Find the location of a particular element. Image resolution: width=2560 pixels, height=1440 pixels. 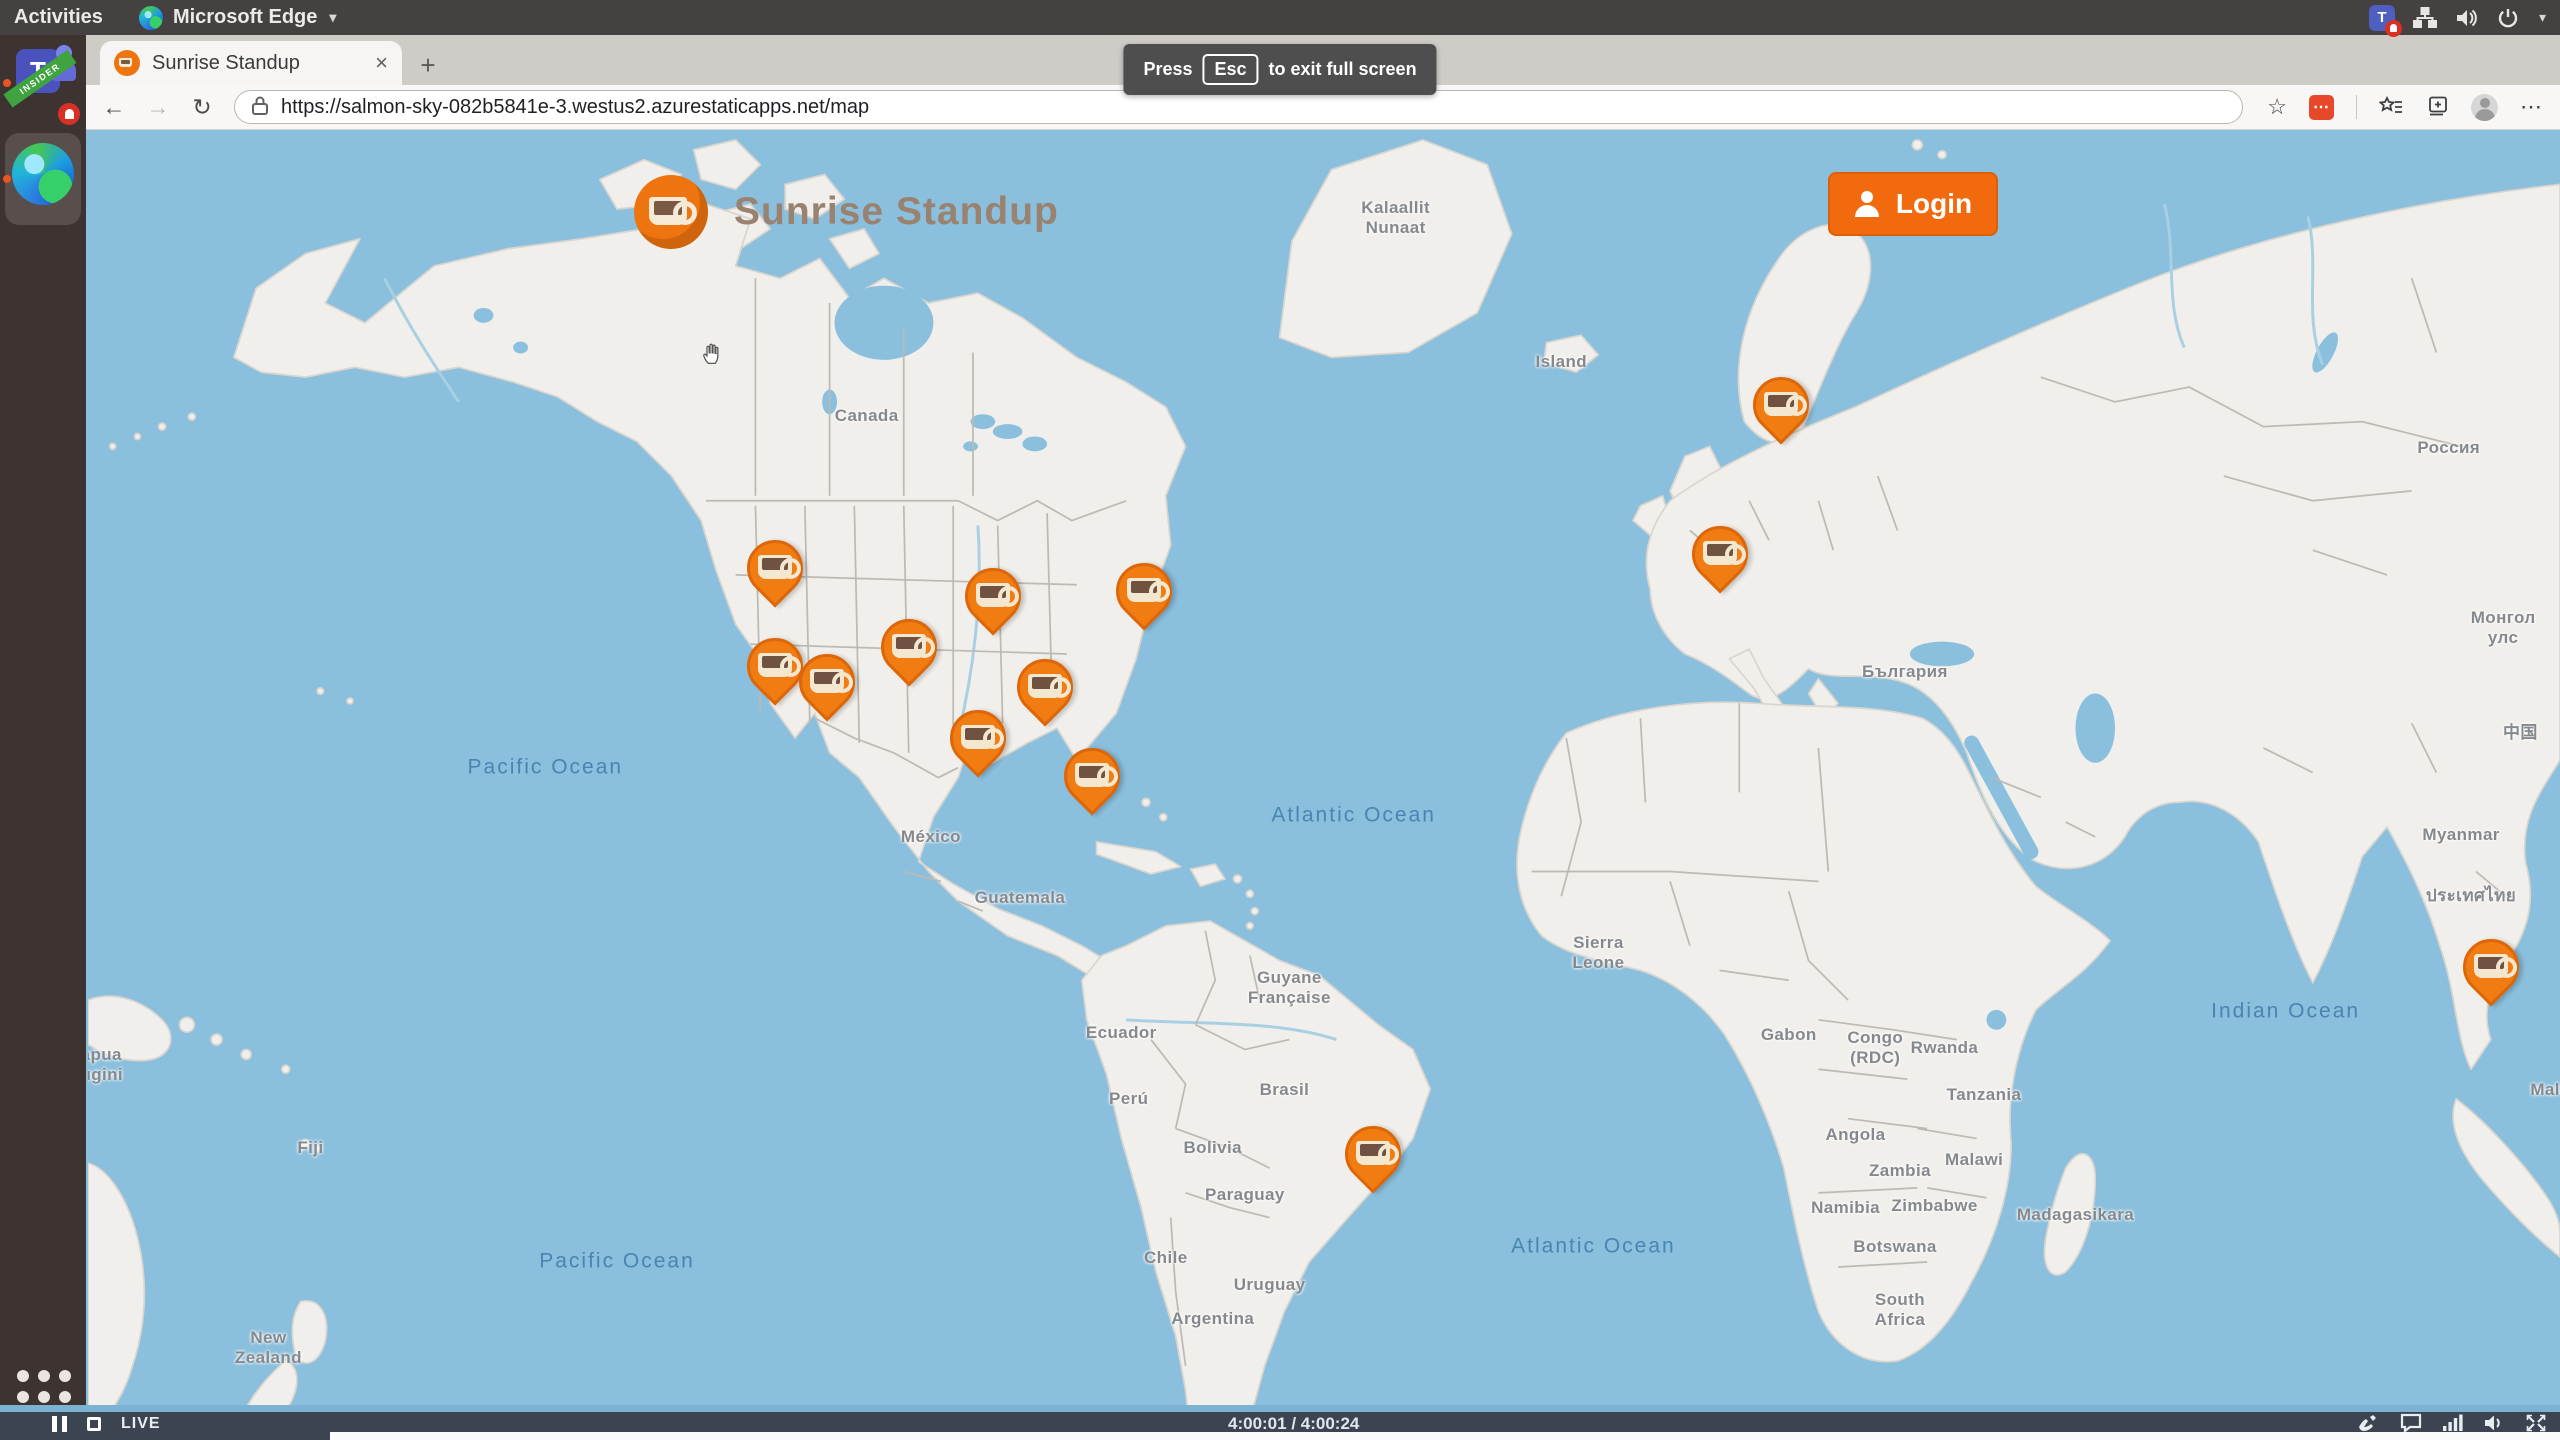

browser-tab: Sunrise Standup × is located at coordinates (251, 63).